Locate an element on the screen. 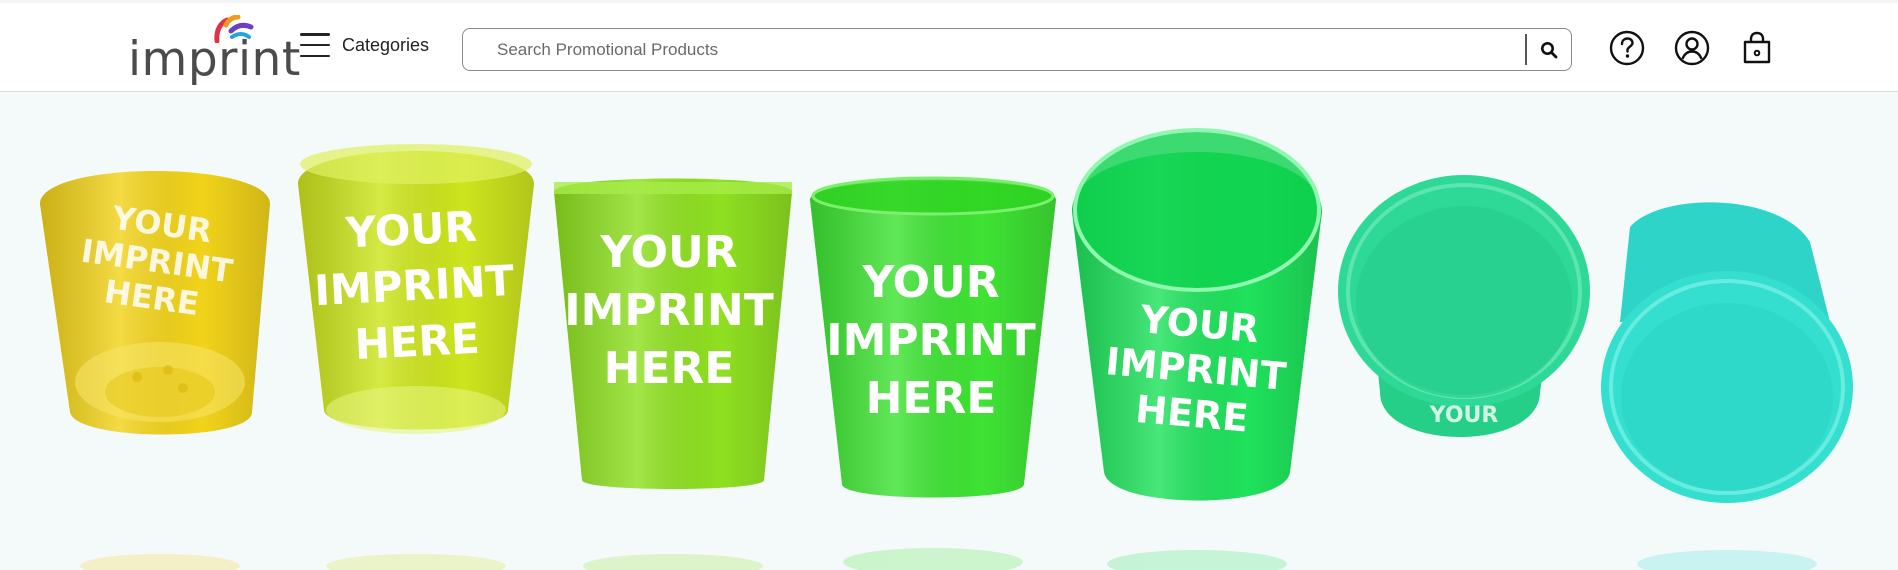  account-icon is located at coordinates (1692, 48).